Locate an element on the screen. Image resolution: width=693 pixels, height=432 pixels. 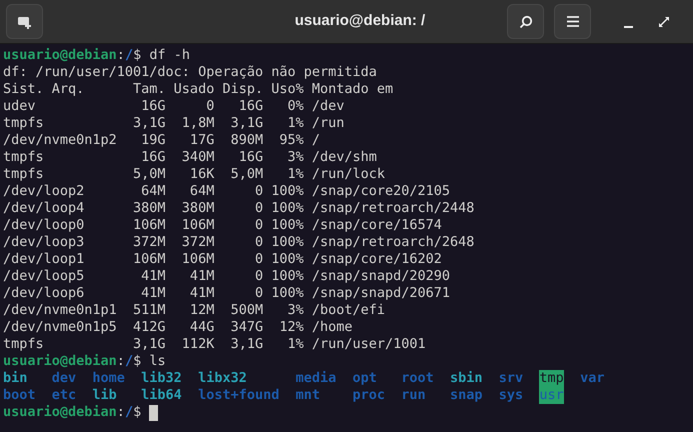
output-line: tmpfs 5,0M 16K 5,0M 1% /run/lock is located at coordinates (194, 174).